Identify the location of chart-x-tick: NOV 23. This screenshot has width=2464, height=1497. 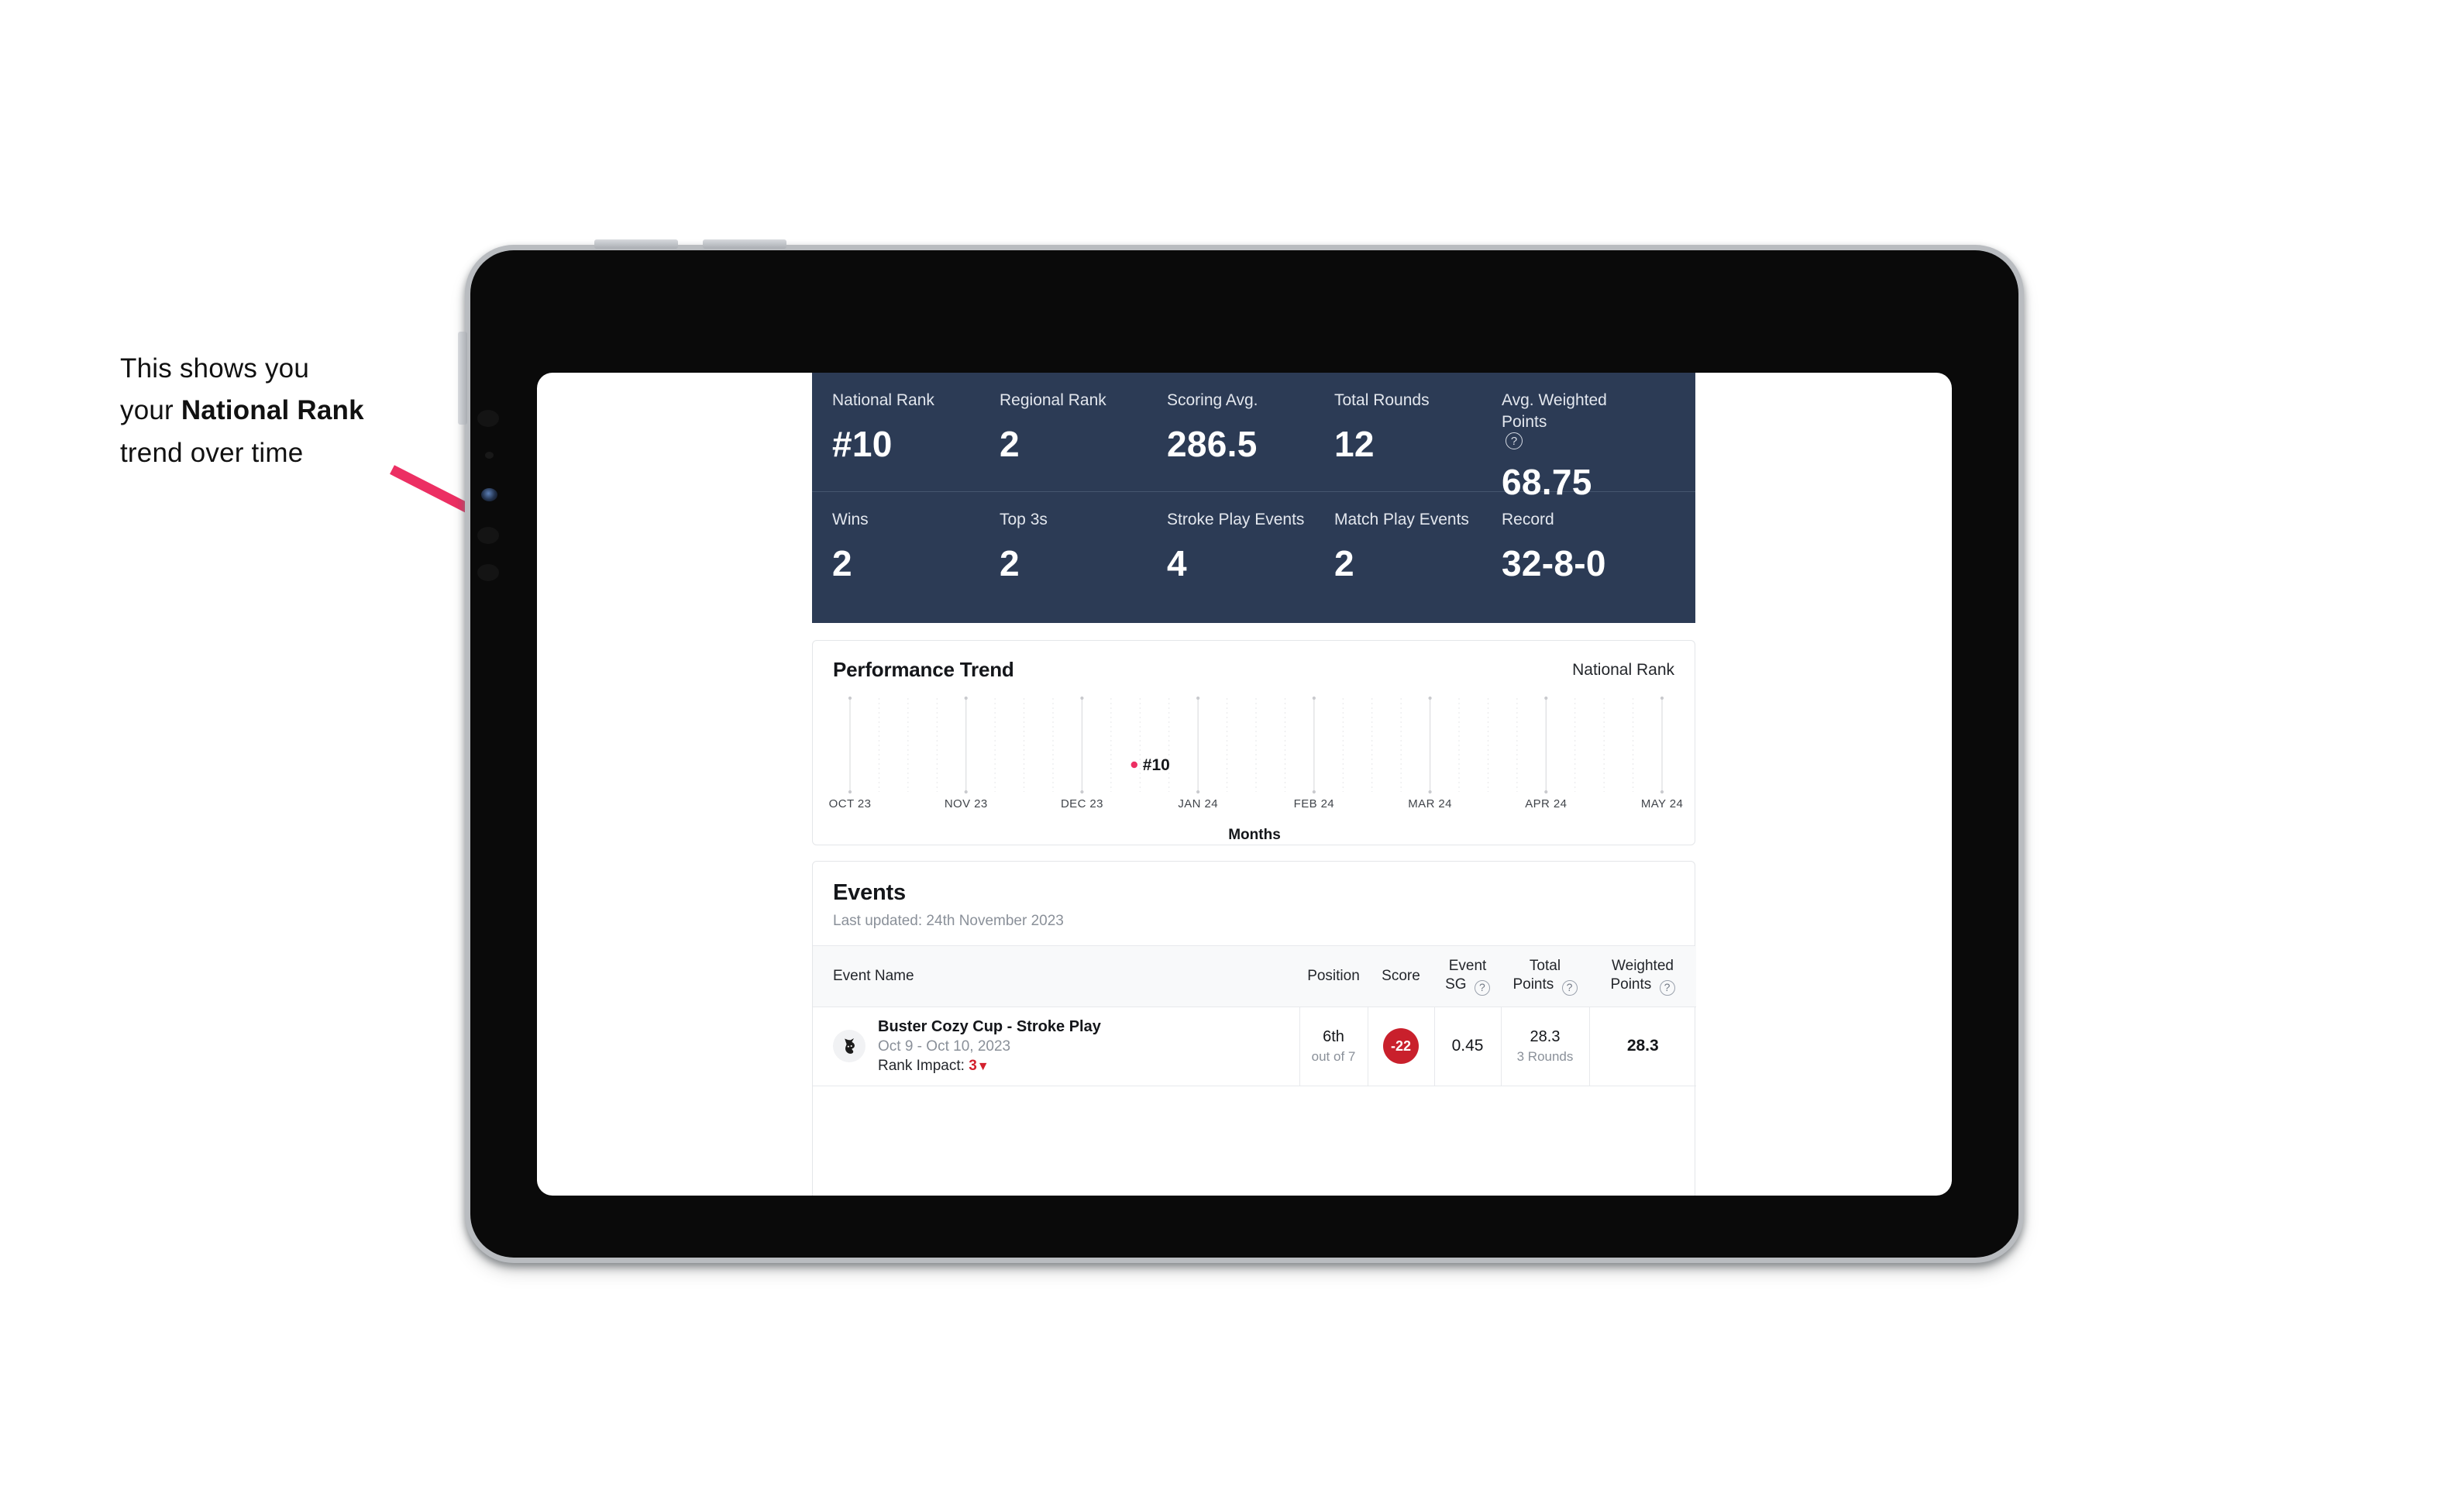
(966, 804).